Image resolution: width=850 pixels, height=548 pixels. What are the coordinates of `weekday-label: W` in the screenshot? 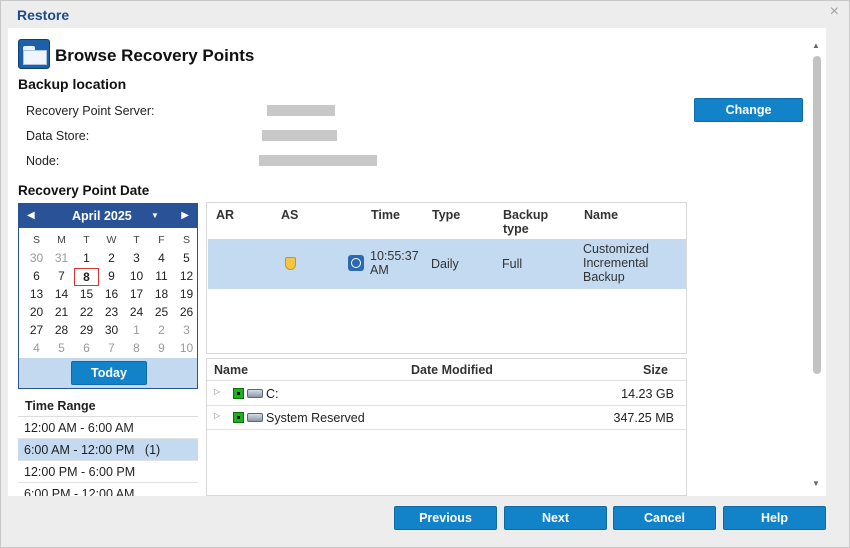 It's located at (111, 240).